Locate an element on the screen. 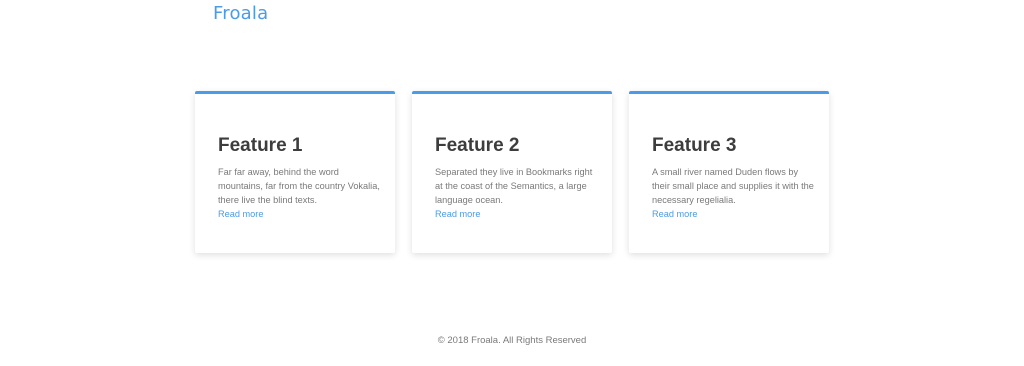  feature-title: Feature 3 is located at coordinates (694, 145).